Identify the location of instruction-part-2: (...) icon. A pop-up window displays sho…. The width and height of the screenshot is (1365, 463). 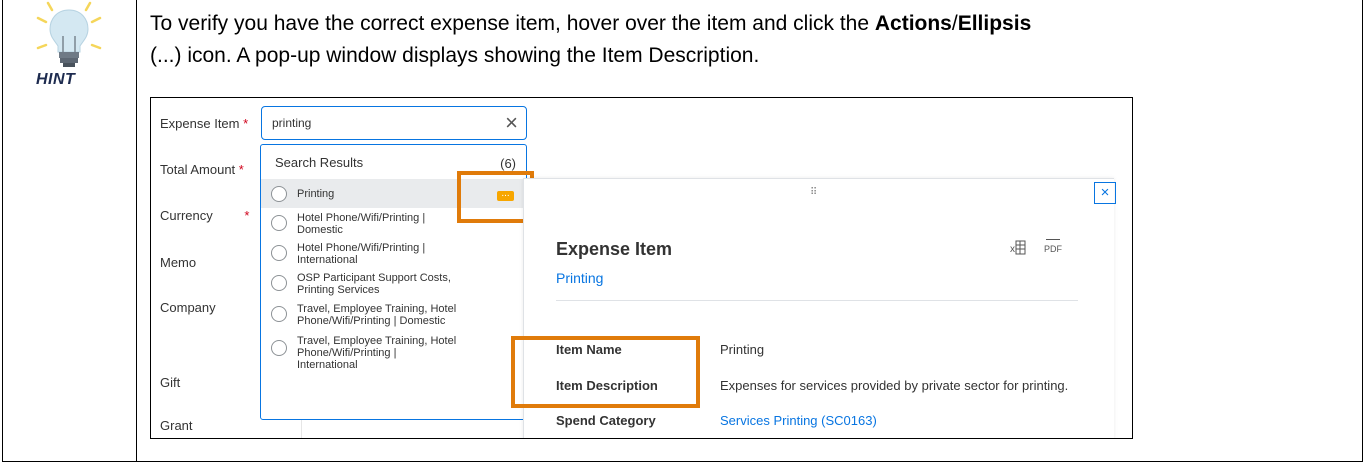
(455, 55).